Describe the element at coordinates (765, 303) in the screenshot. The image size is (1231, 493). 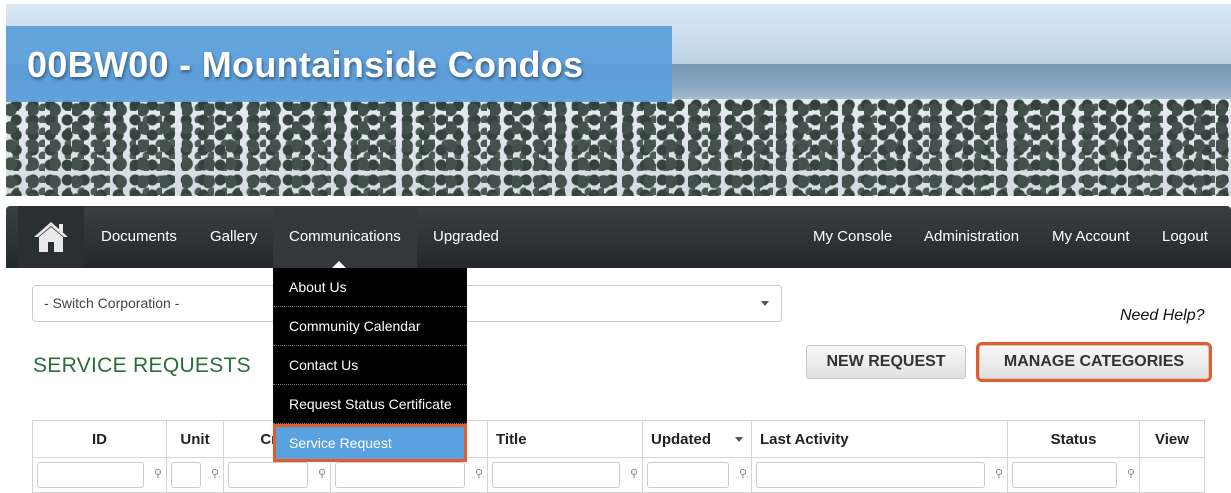
I see `chevron-down-icon` at that location.